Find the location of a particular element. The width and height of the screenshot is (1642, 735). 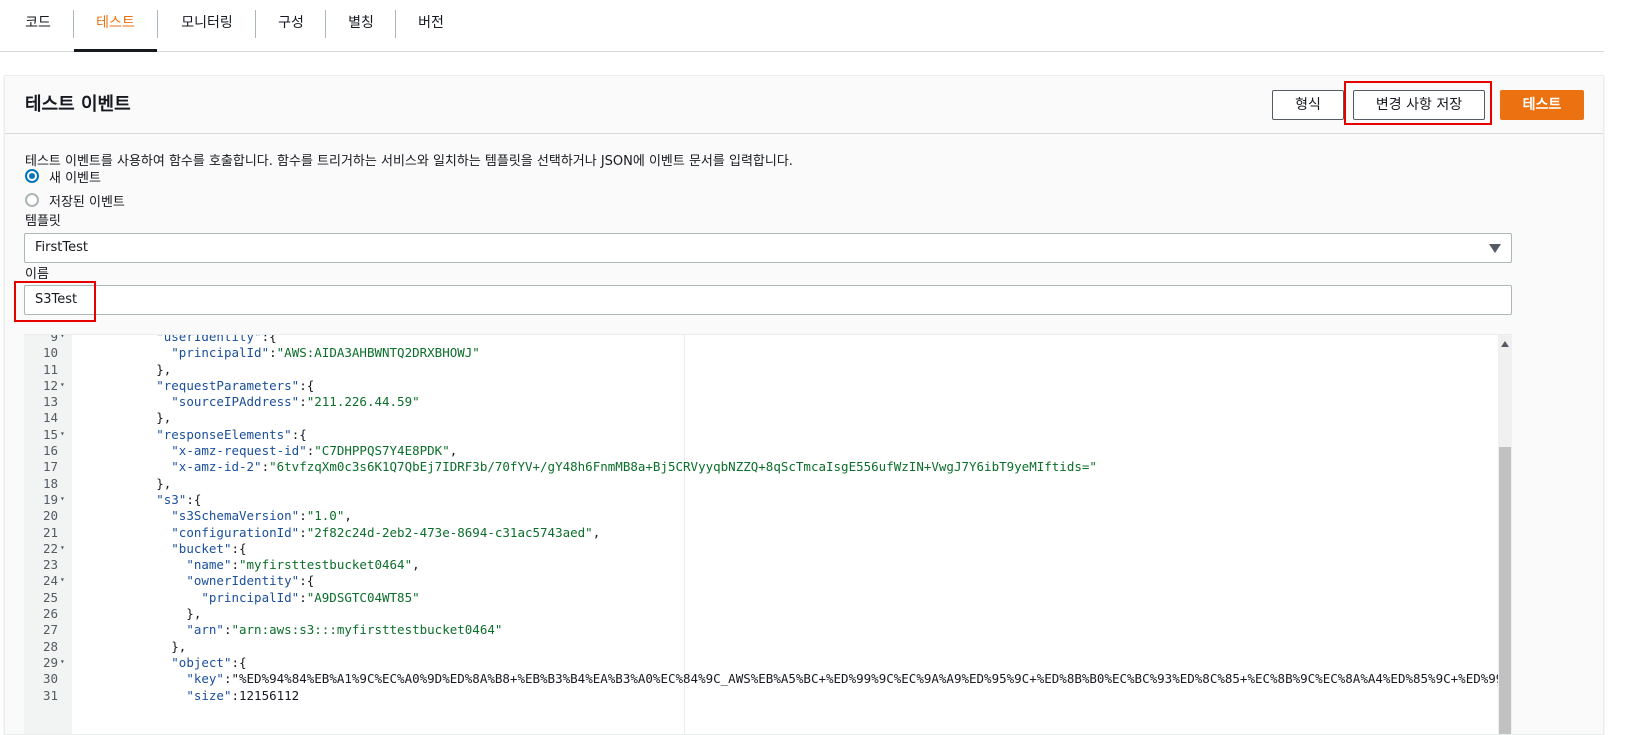

tab-bar: 코드 테스트 모니터링 구성 별칭 버전 is located at coordinates (802, 26).